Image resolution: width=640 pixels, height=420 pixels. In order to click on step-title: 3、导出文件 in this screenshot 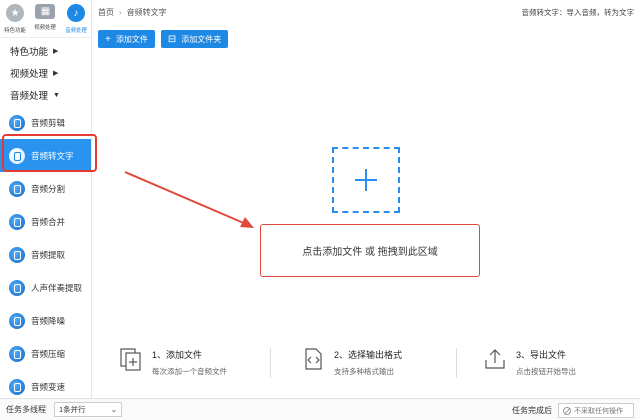, I will do `click(541, 355)`.